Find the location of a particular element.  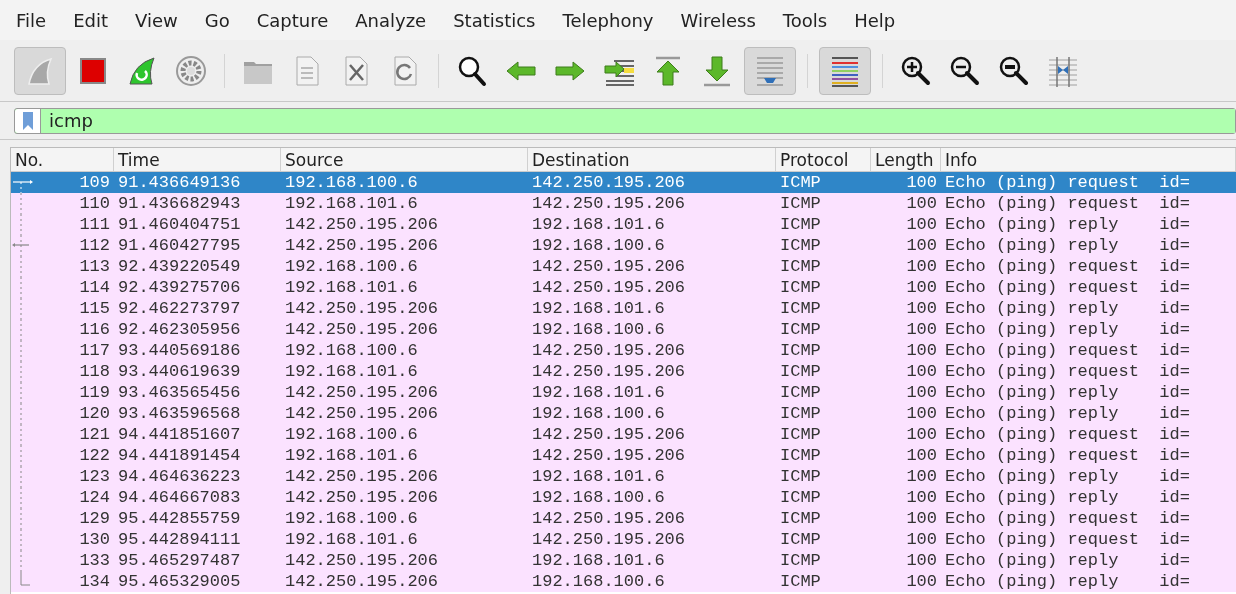

table-cell: 94.464636223 is located at coordinates (179, 476).